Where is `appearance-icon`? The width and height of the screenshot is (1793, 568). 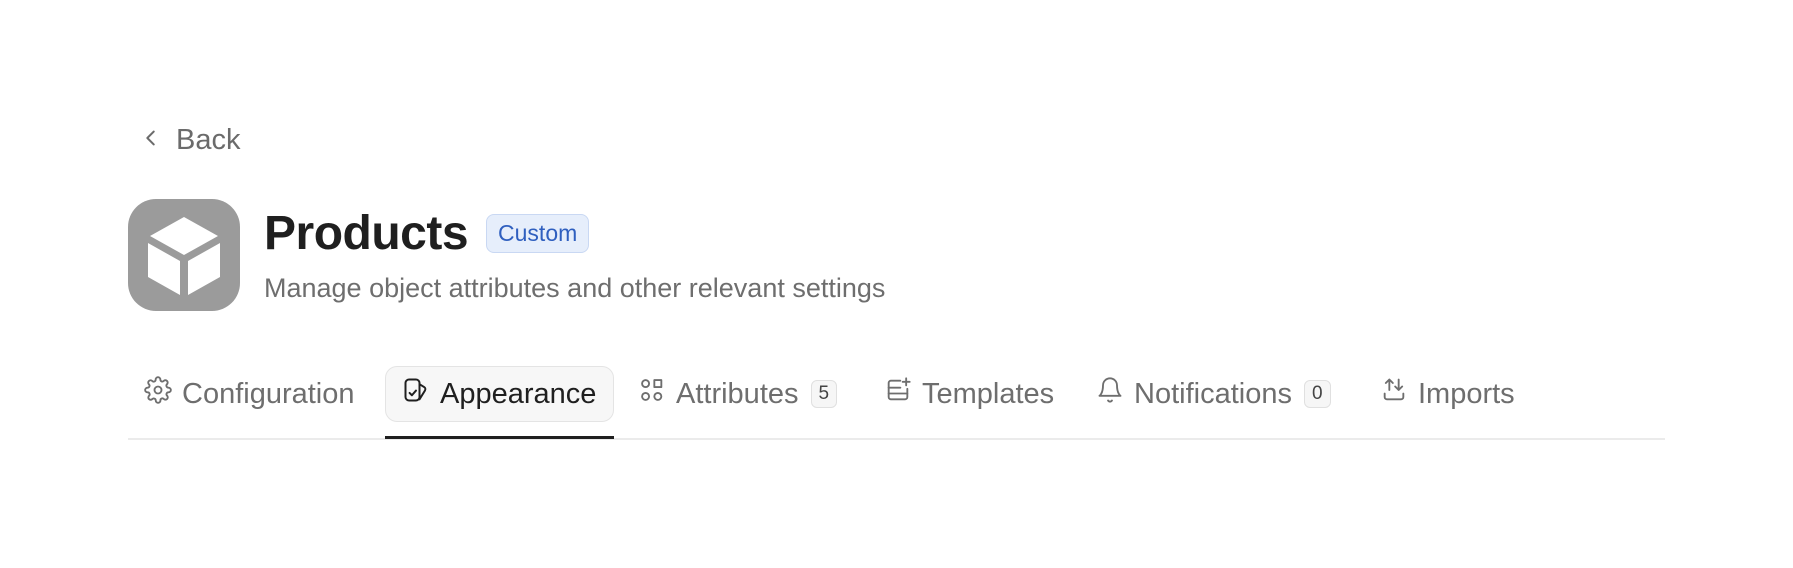
appearance-icon is located at coordinates (416, 394).